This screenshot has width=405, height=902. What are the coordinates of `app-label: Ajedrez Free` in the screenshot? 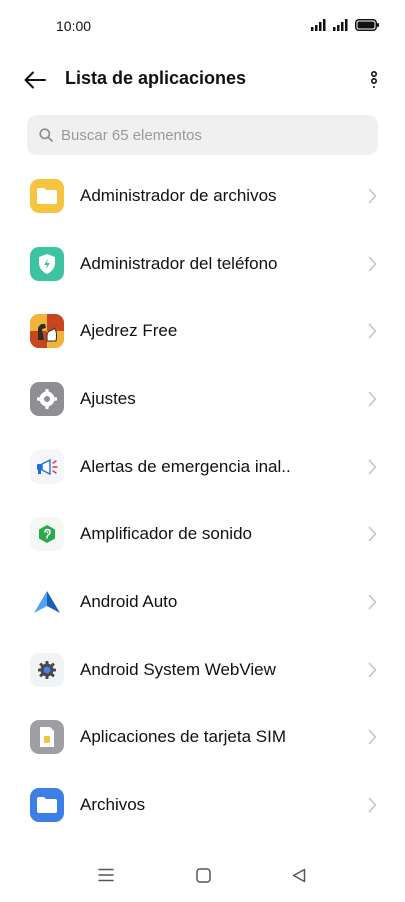 It's located at (129, 331).